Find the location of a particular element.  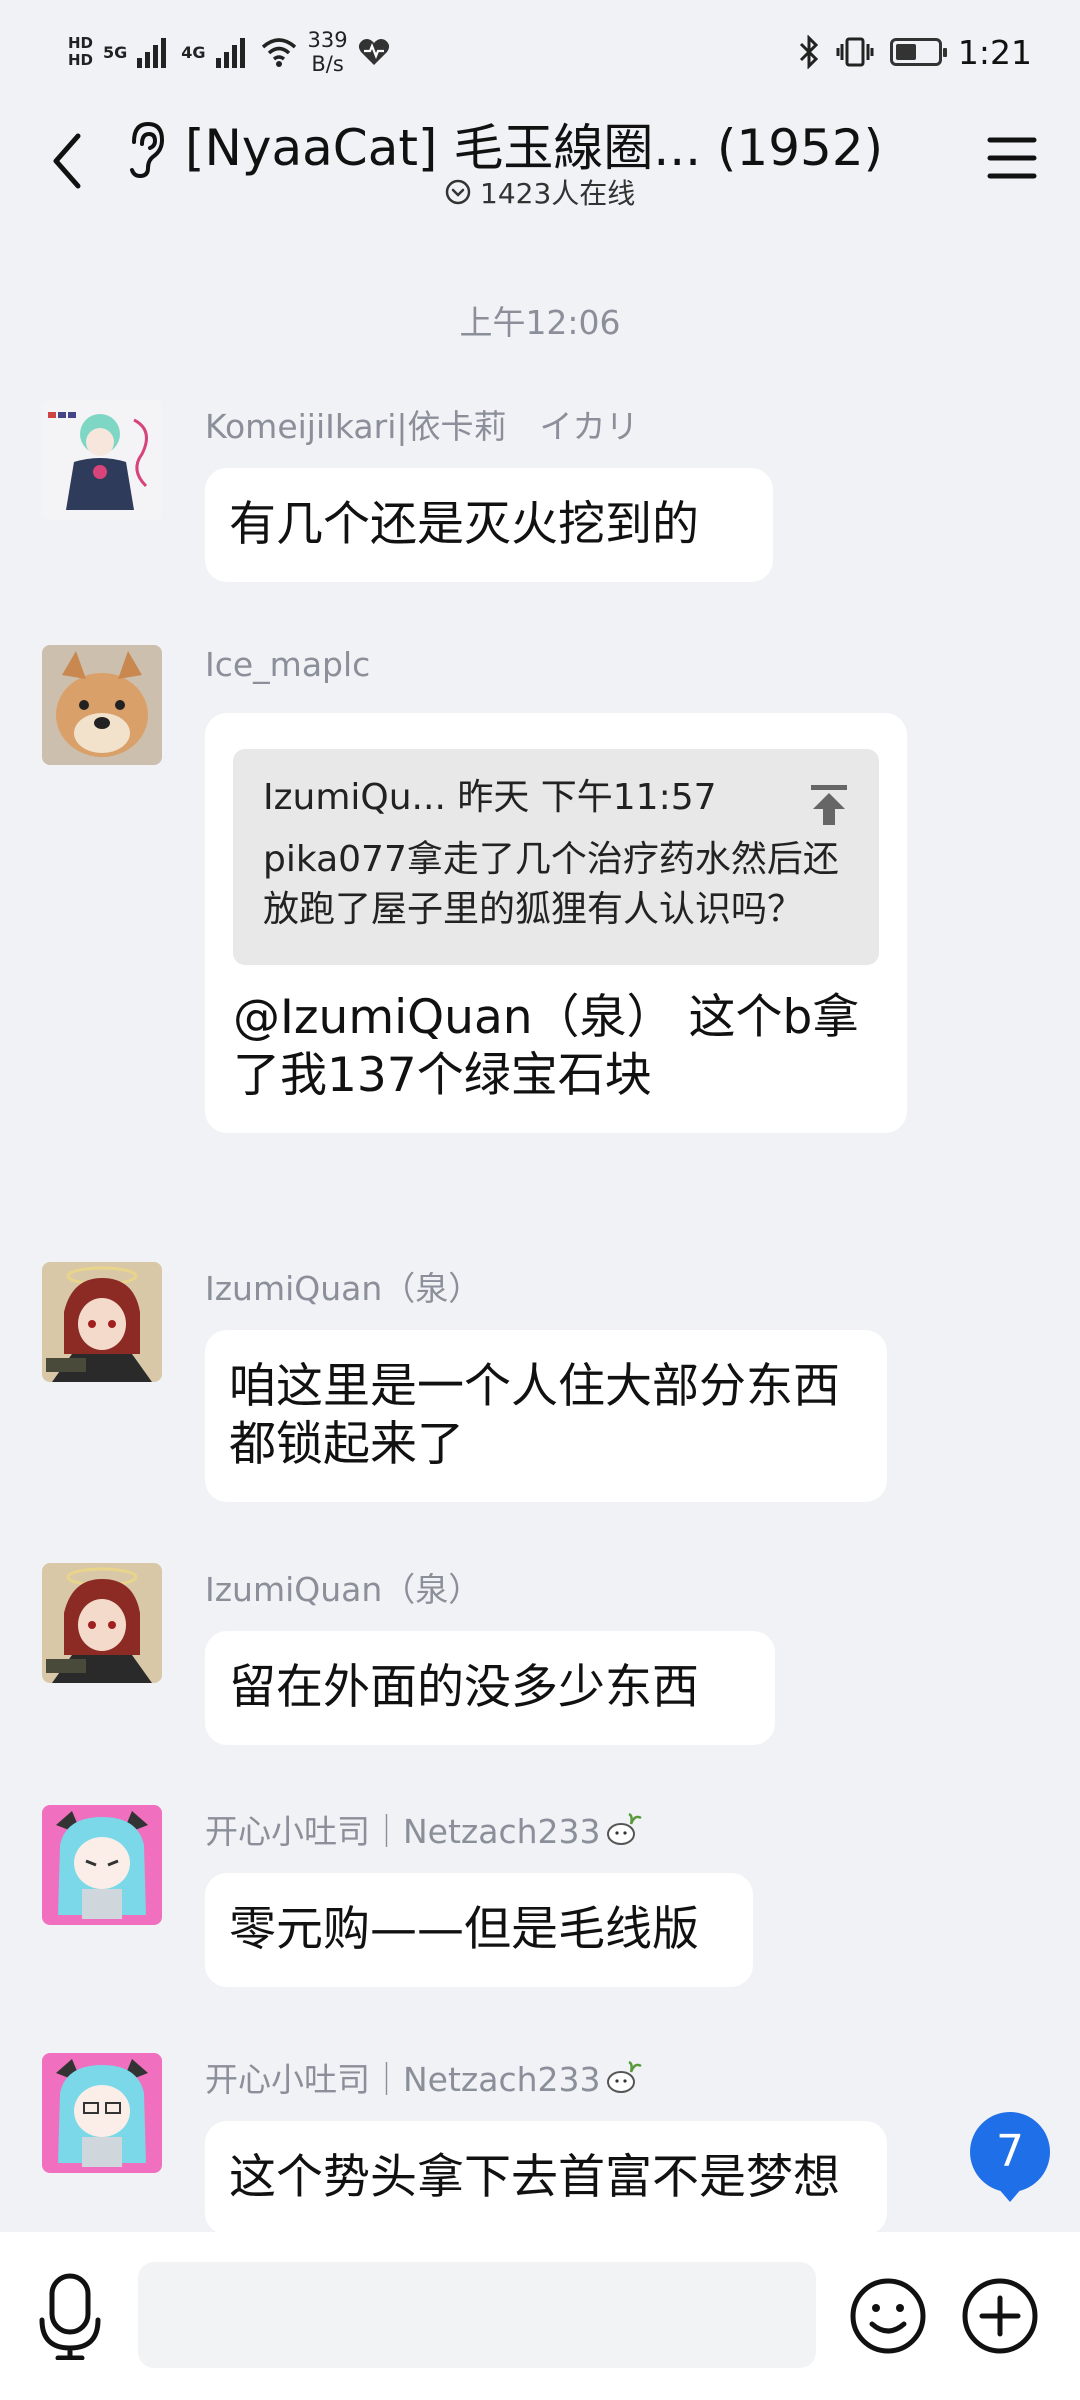

bluetooth-icon is located at coordinates (809, 52).